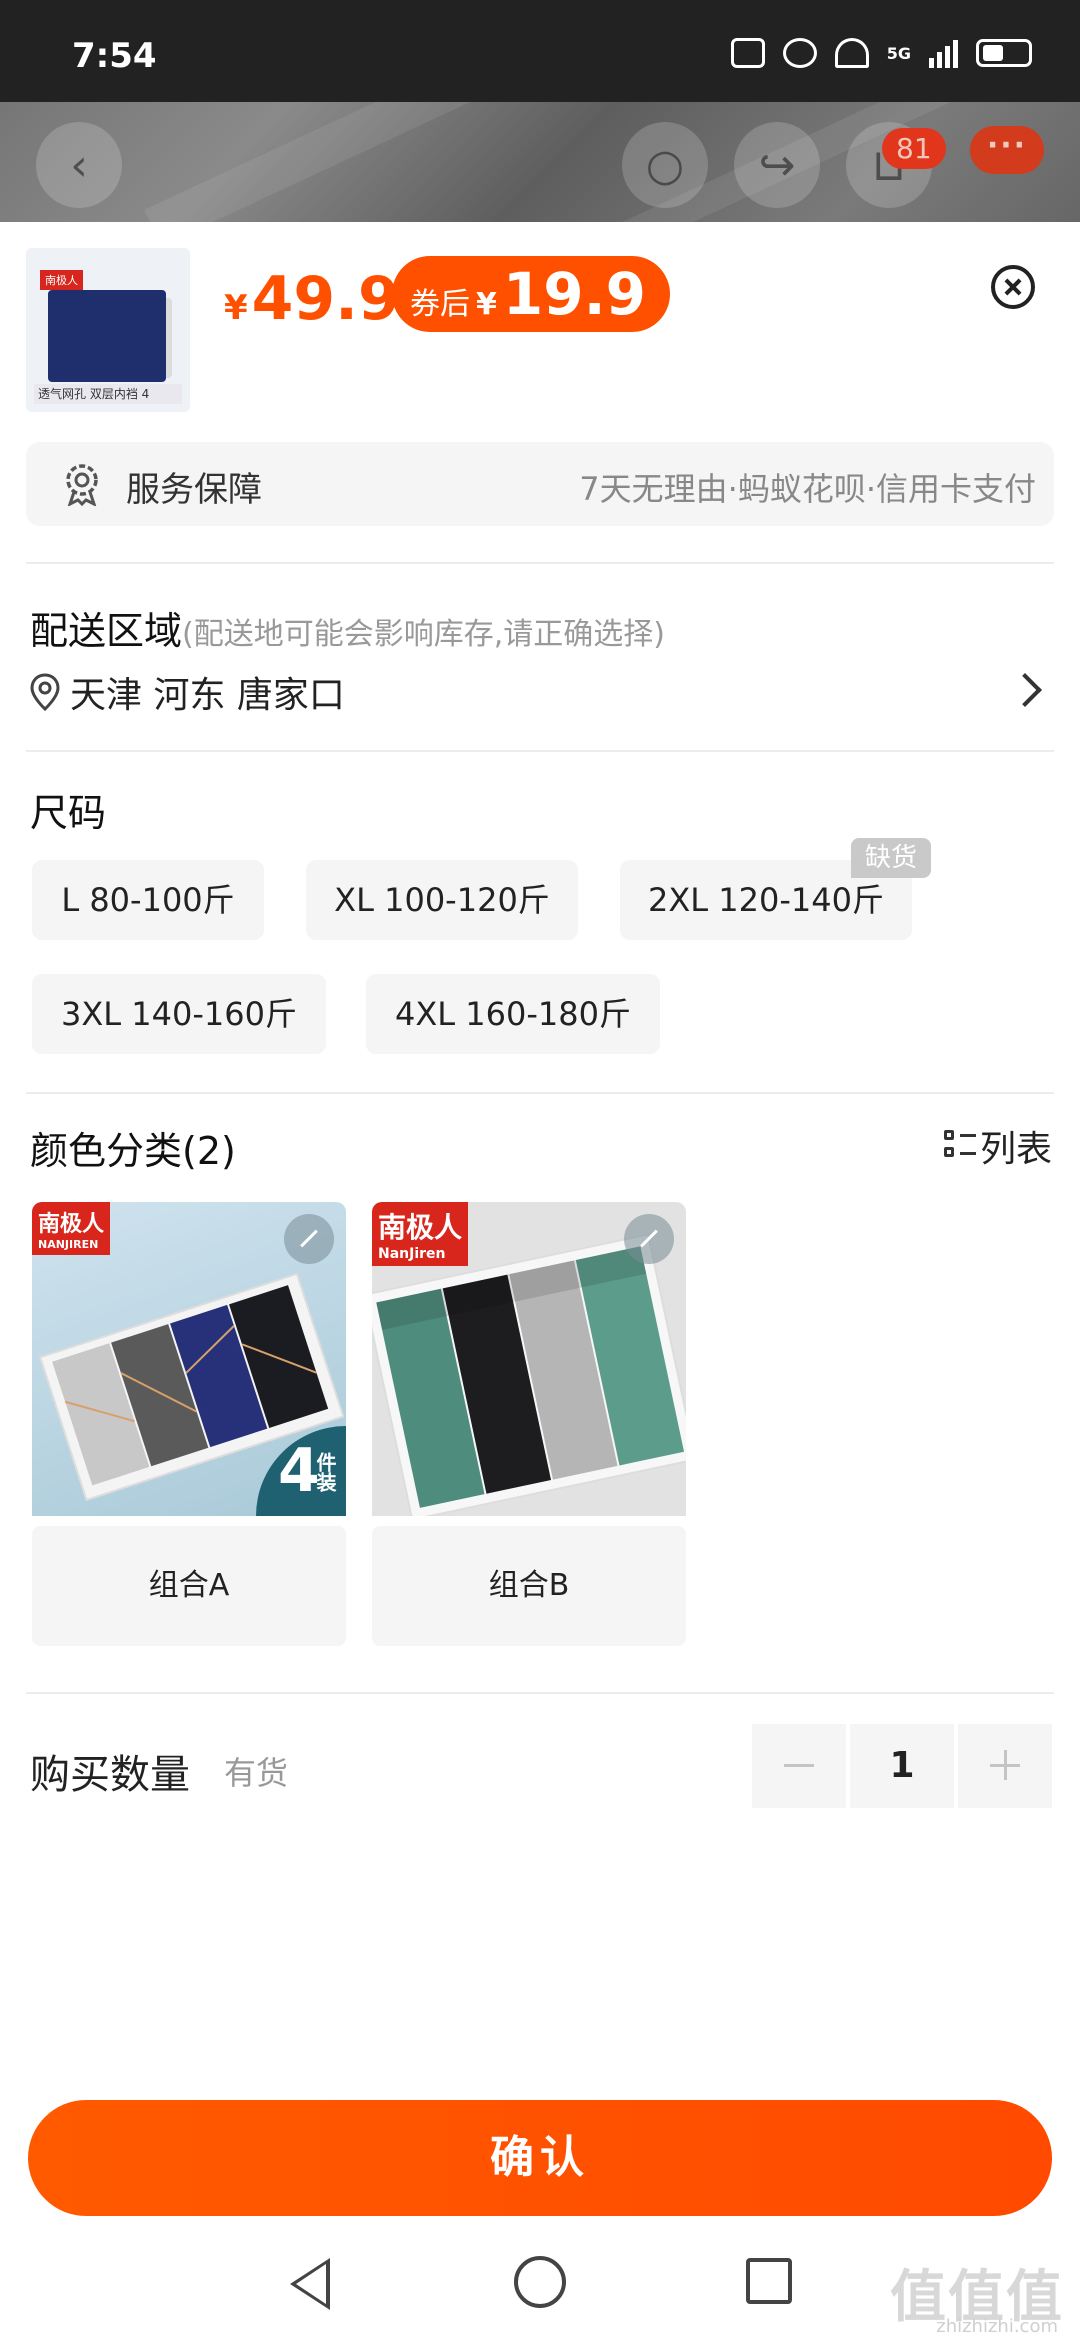  What do you see at coordinates (1013, 287) in the screenshot?
I see `close-icon` at bounding box center [1013, 287].